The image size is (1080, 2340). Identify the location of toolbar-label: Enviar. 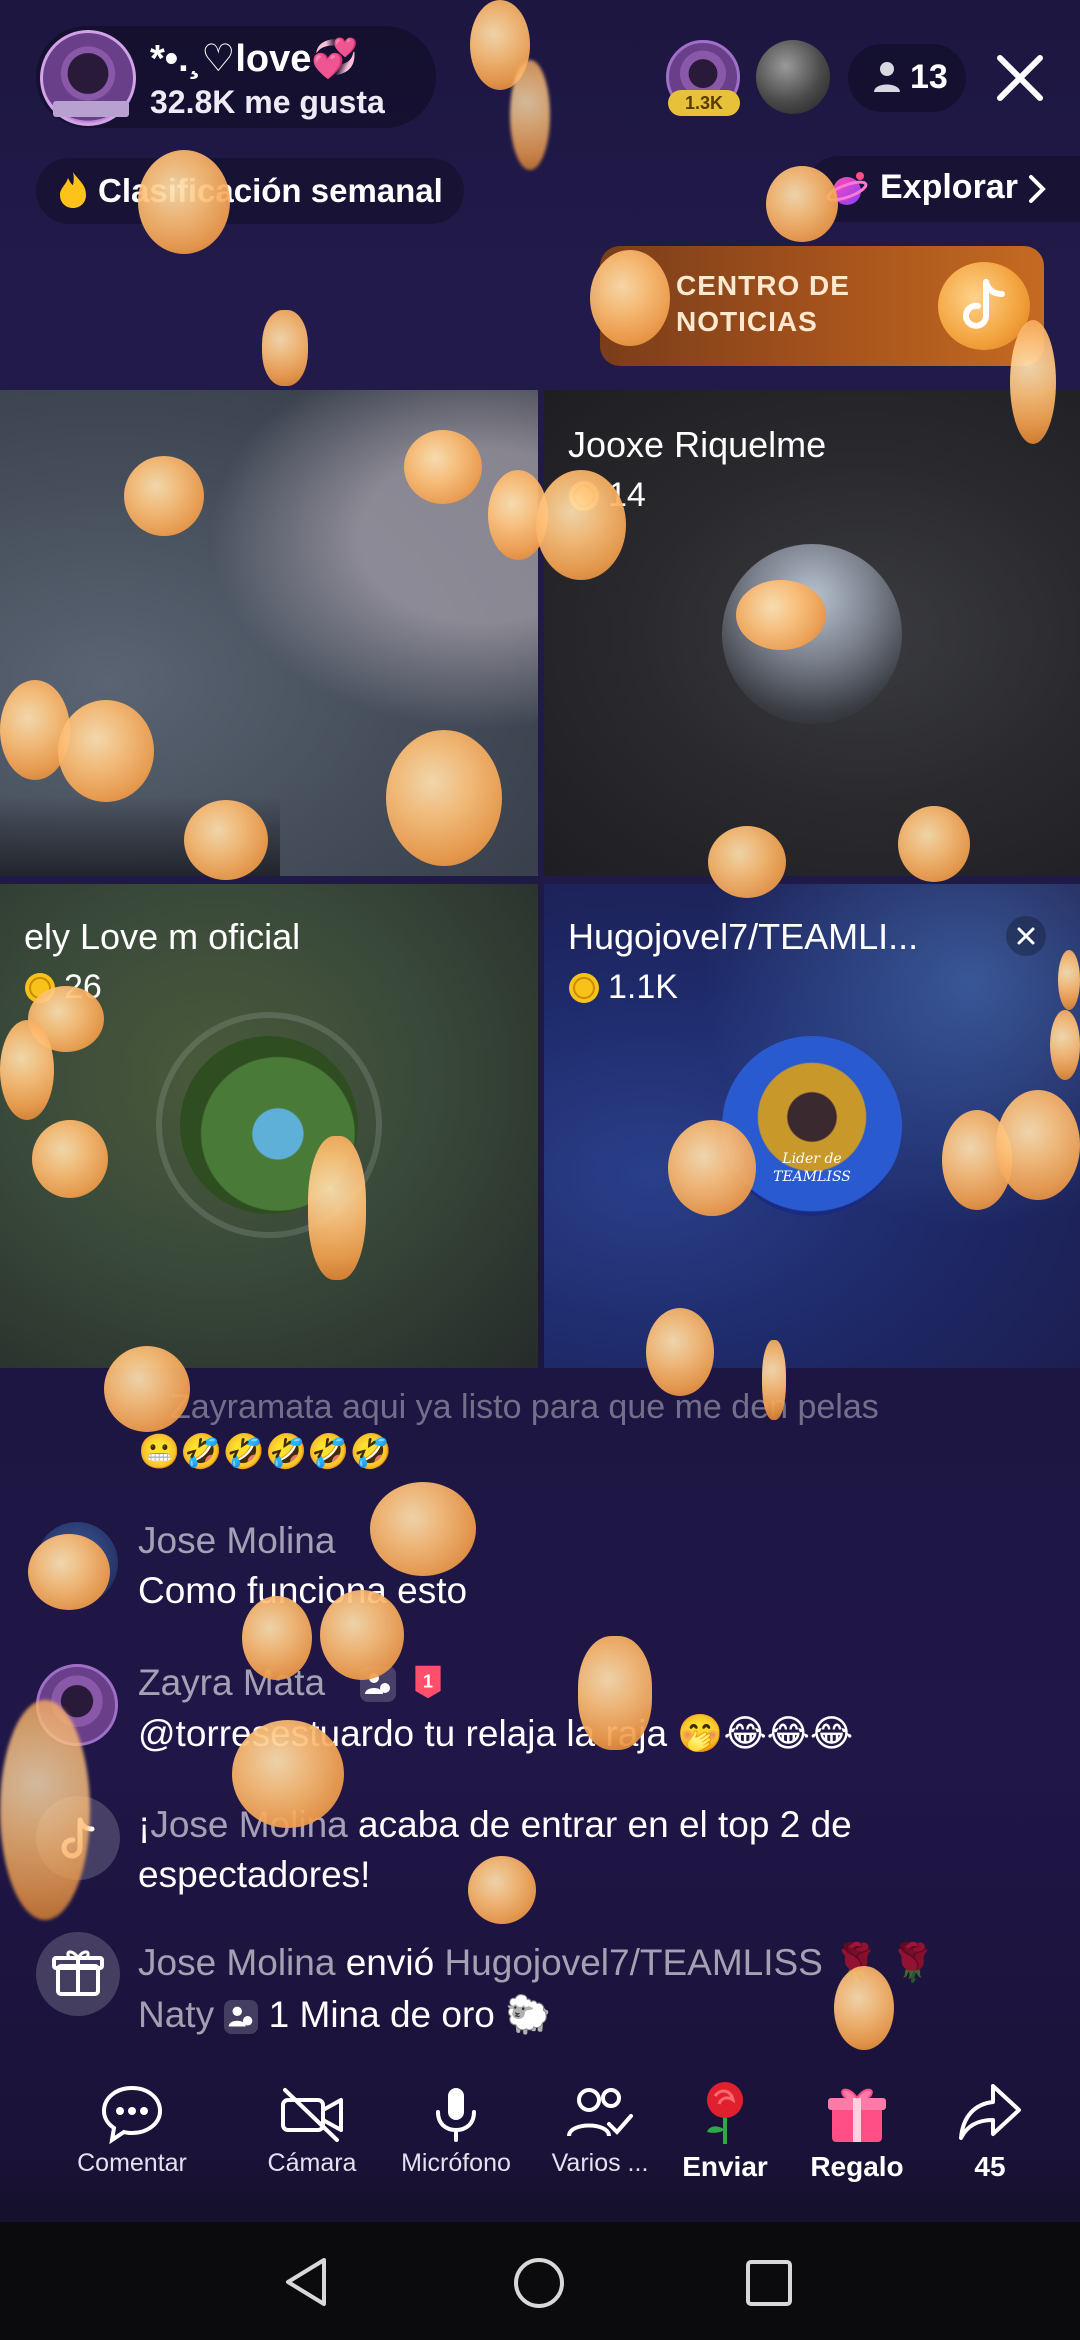
(725, 2166).